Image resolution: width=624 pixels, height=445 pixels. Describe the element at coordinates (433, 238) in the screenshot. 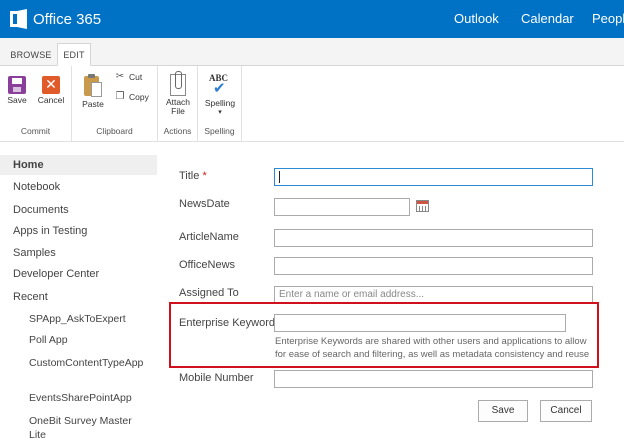

I see `articlename-input` at that location.